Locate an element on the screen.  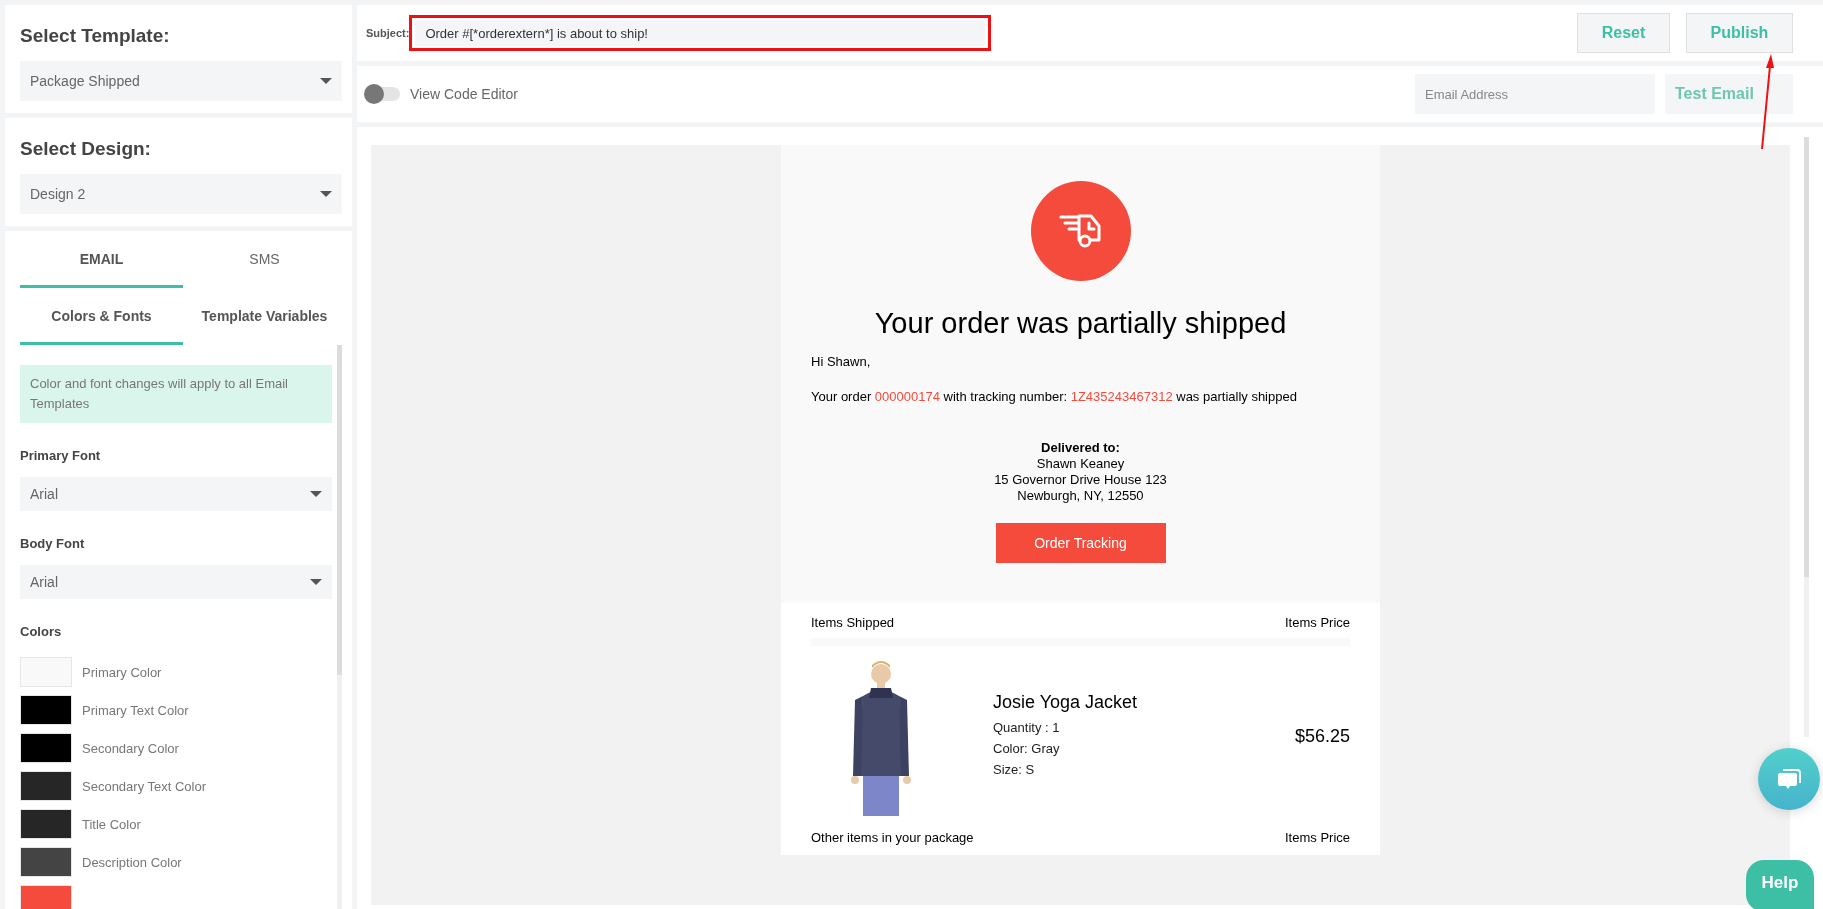
channel-tab: EMAIL is located at coordinates (101, 259).